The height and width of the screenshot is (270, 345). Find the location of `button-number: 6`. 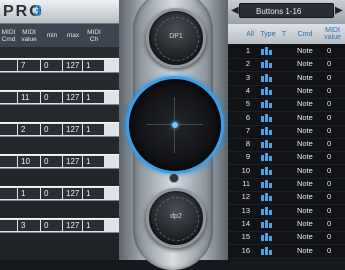

button-number: 6 is located at coordinates (247, 117).